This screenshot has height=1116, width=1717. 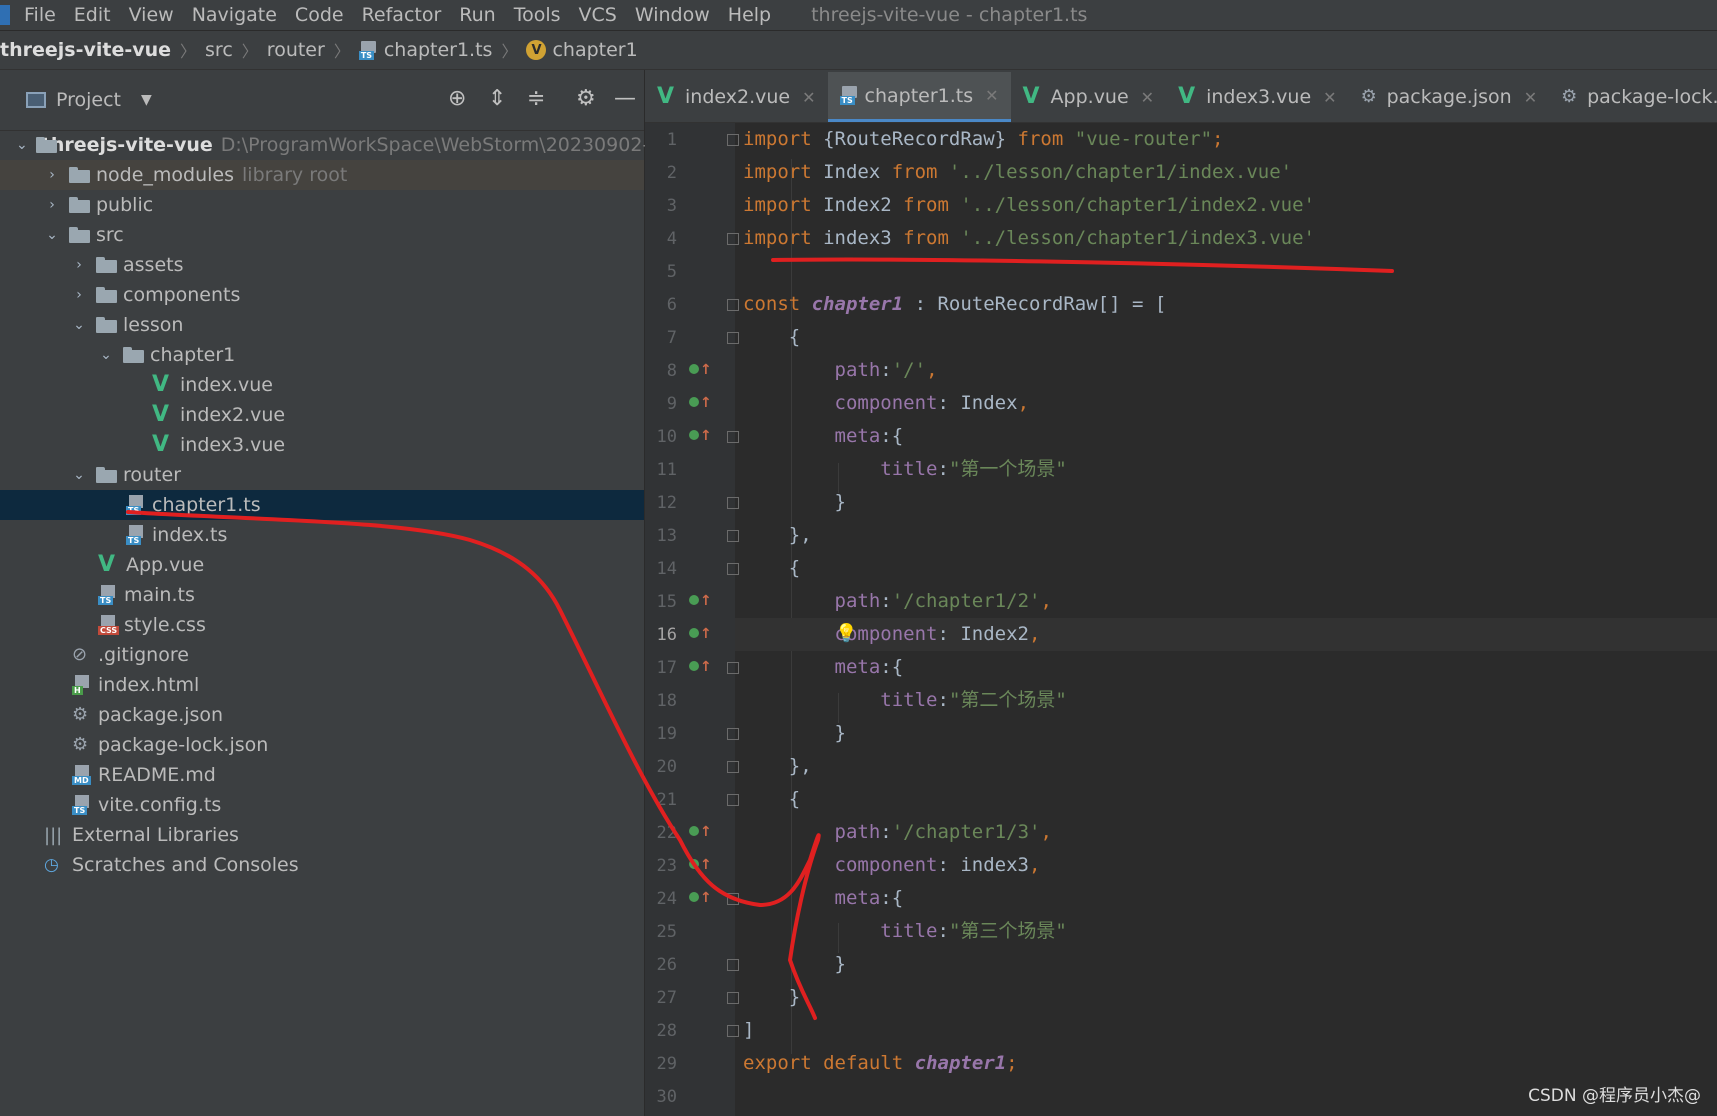 What do you see at coordinates (322, 535) in the screenshot?
I see `tree-item-index-ts: TS index.ts` at bounding box center [322, 535].